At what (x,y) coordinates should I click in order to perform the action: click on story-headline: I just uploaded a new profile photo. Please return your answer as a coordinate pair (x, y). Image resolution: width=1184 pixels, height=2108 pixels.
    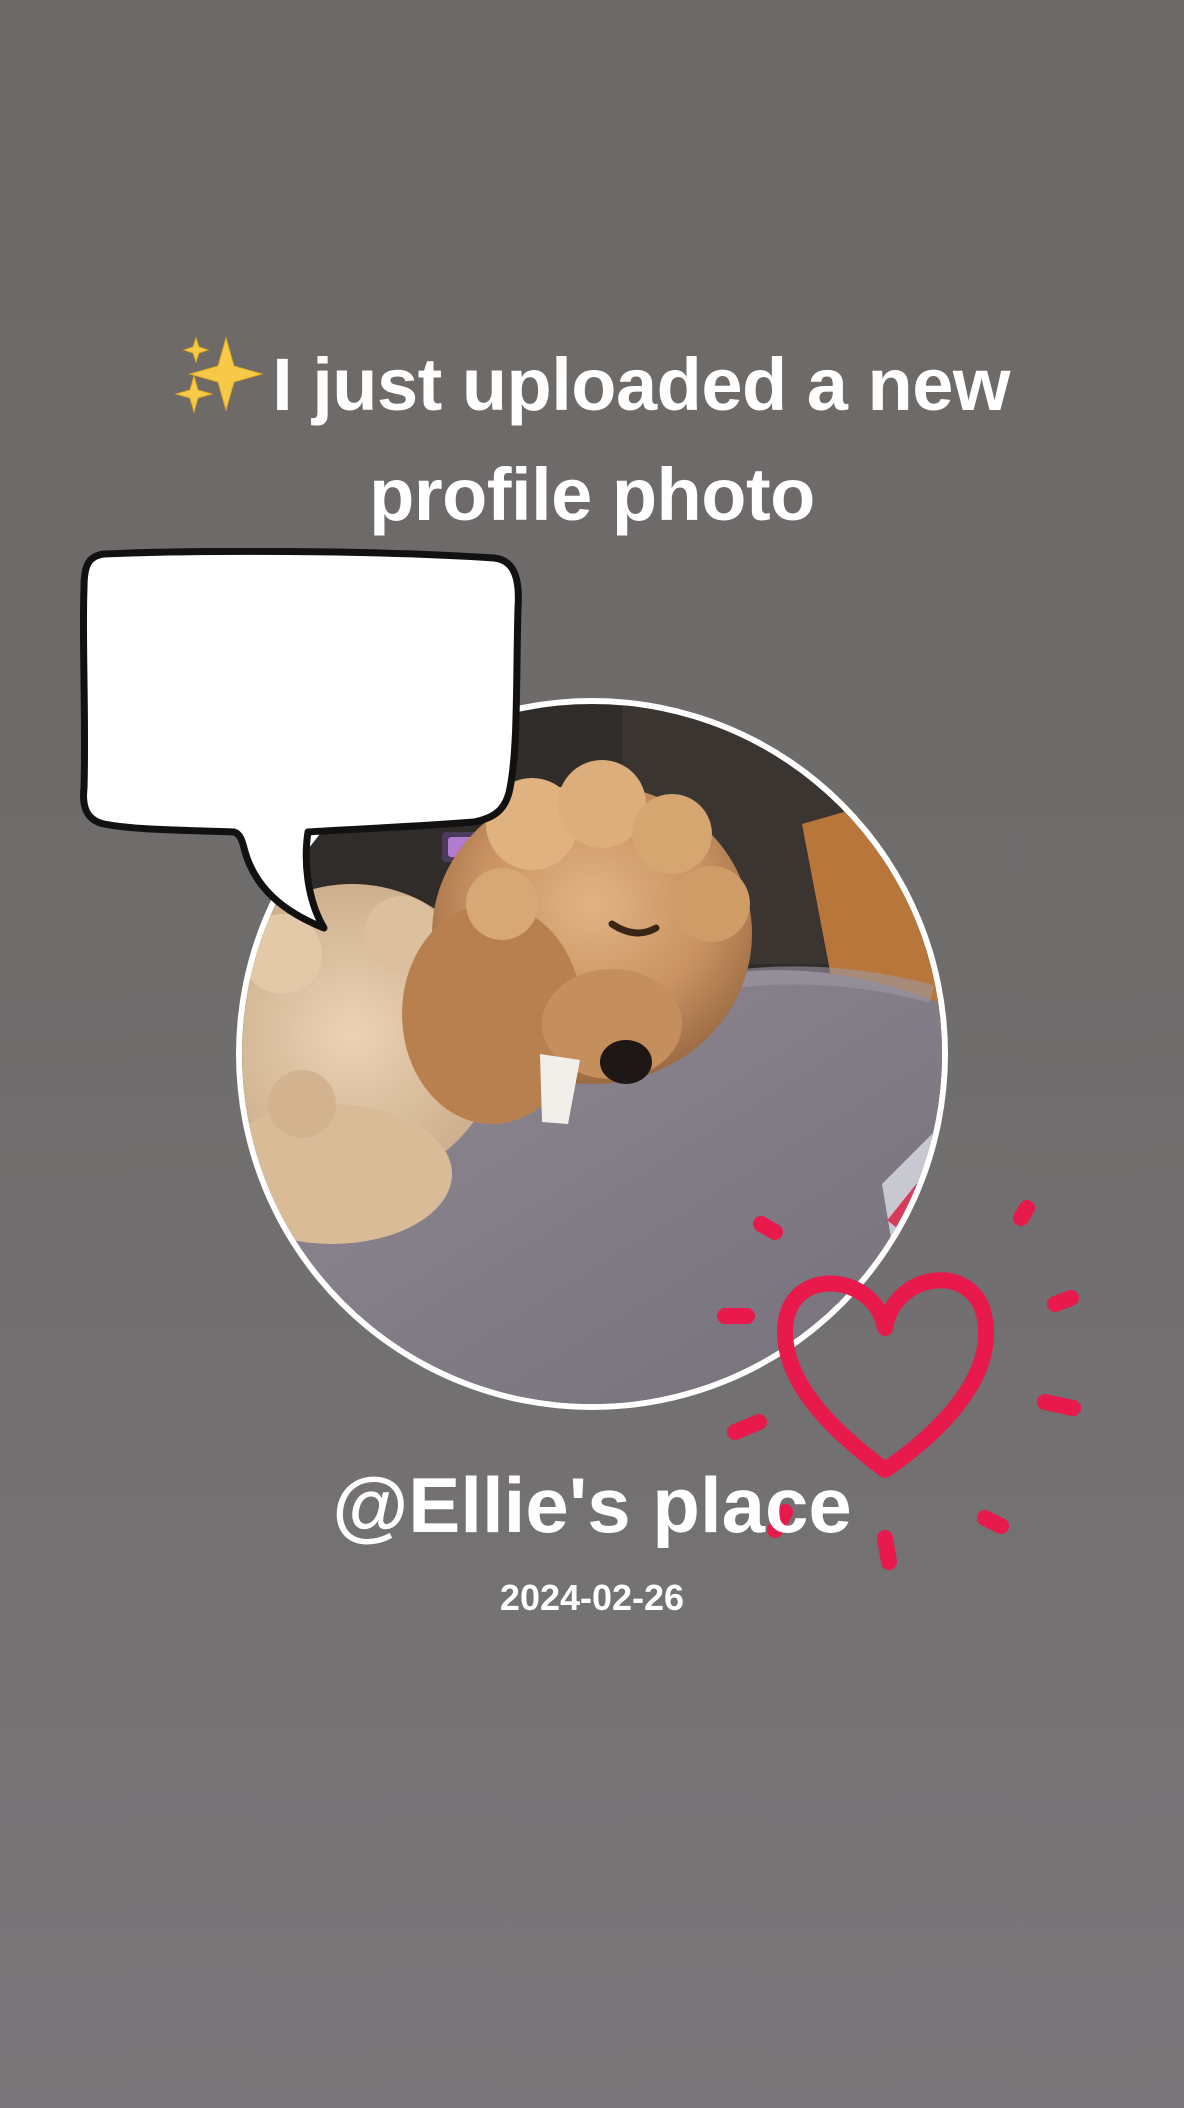
    Looking at the image, I should click on (592, 440).